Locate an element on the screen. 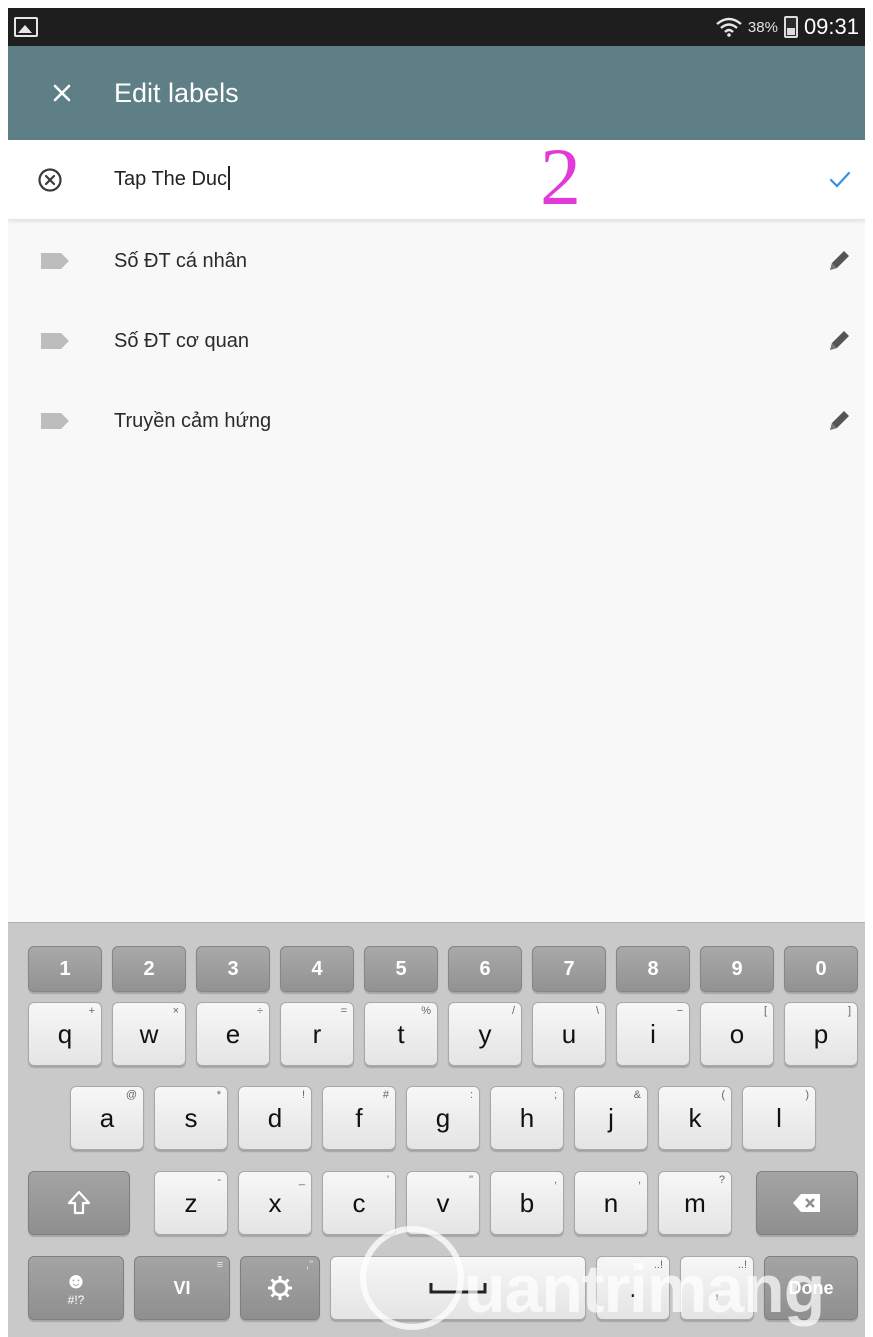 Image resolution: width=873 pixels, height=1337 pixels. new-label-row: Tap The Duc is located at coordinates (436, 180).